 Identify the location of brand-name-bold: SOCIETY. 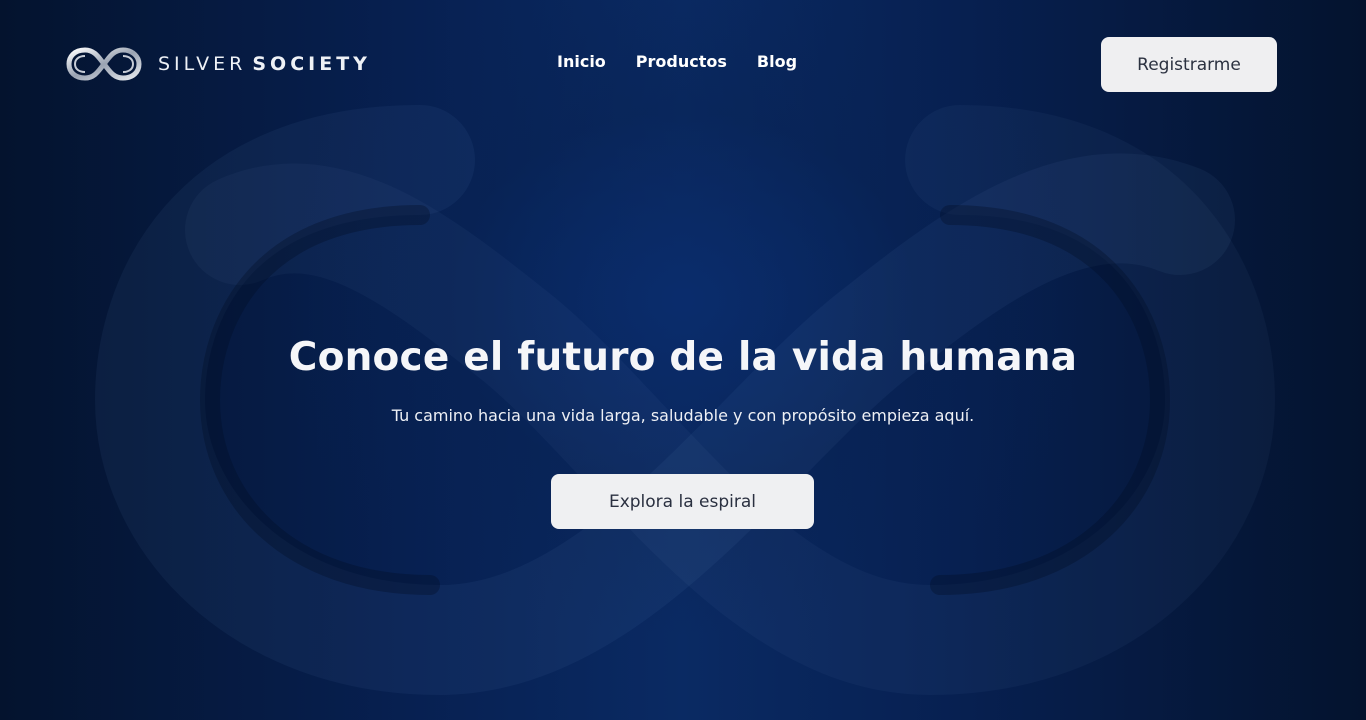
(311, 64).